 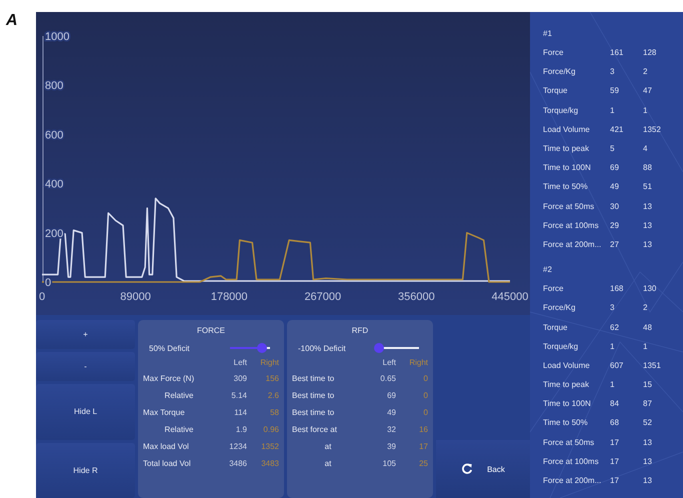 What do you see at coordinates (617, 289) in the screenshot?
I see `result-value: 168` at bounding box center [617, 289].